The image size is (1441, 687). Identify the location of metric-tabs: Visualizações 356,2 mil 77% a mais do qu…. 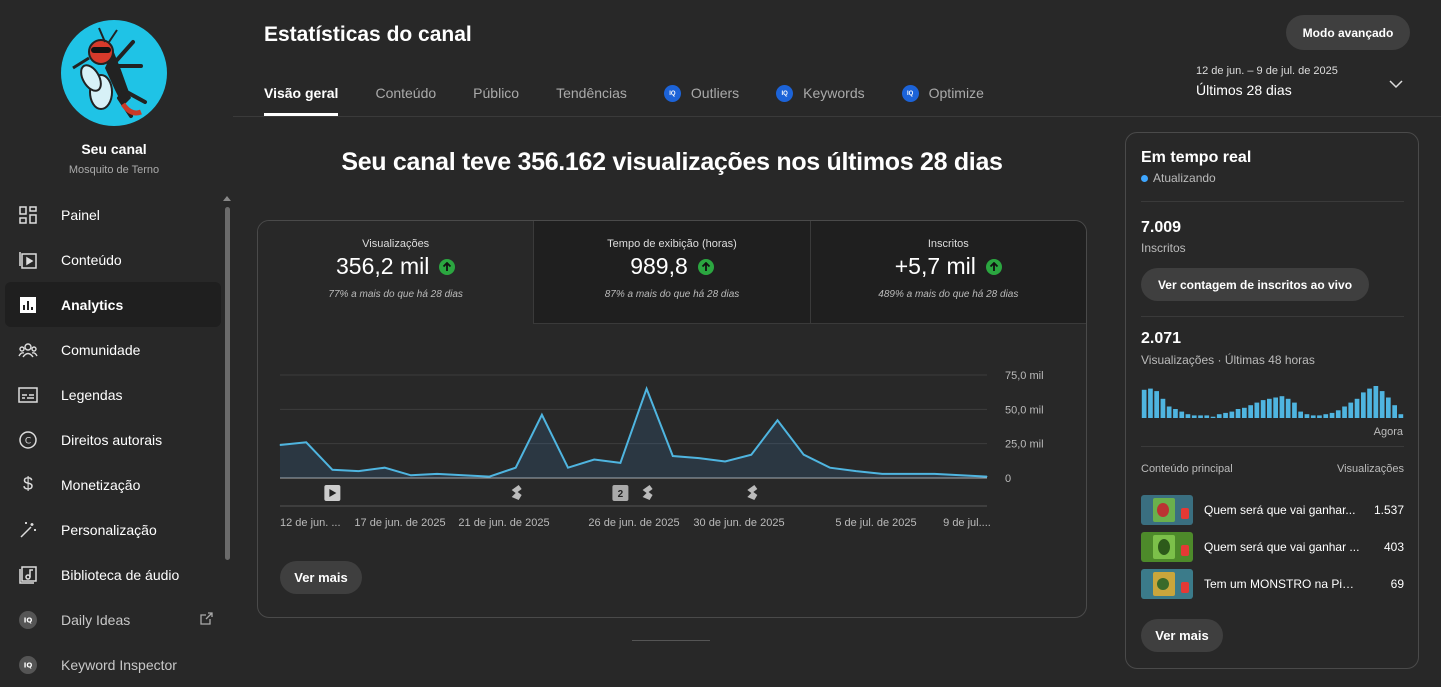
(672, 272).